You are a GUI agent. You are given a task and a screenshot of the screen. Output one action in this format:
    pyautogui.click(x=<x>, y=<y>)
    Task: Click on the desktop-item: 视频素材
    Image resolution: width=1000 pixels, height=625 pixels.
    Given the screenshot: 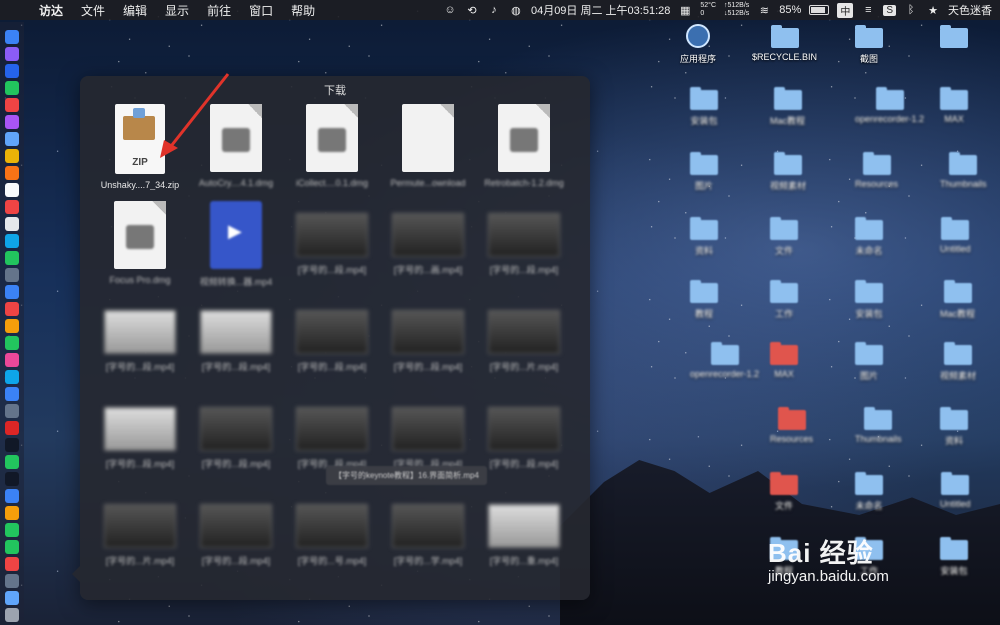 What is the action you would take?
    pyautogui.click(x=958, y=362)
    